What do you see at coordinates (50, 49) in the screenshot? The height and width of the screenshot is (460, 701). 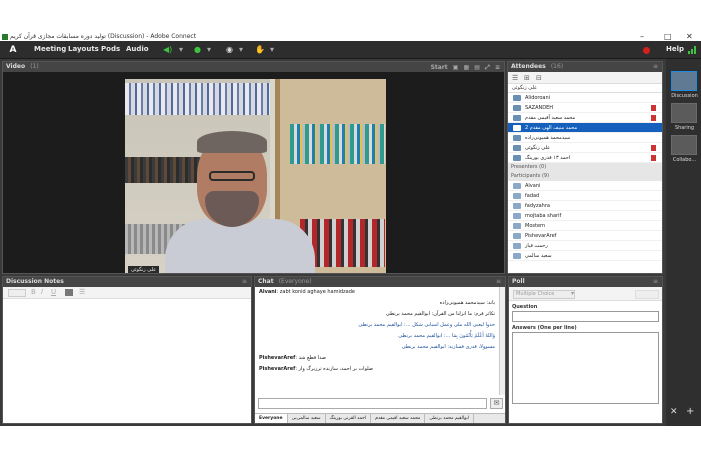 I see `menu-meeting: Meeting` at bounding box center [50, 49].